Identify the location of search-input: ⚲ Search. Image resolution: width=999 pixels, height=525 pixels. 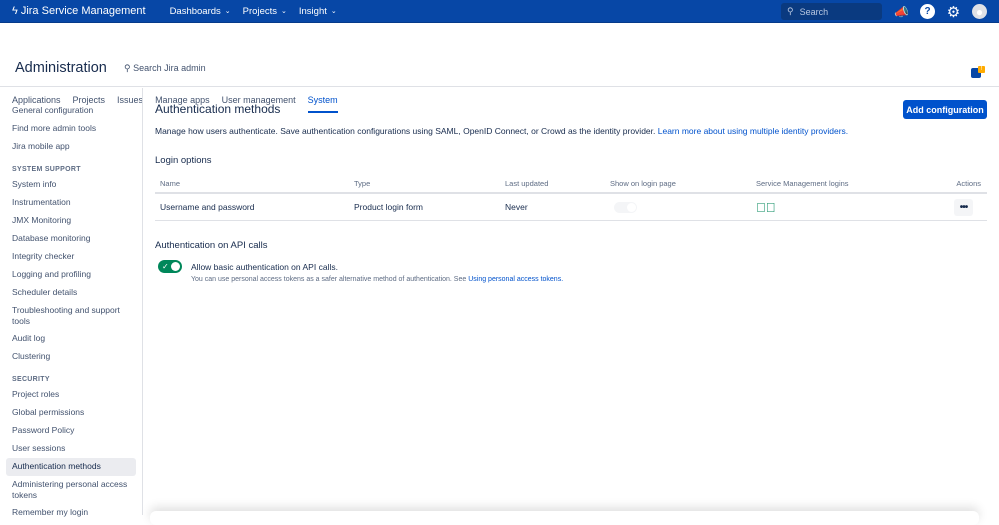
(831, 11).